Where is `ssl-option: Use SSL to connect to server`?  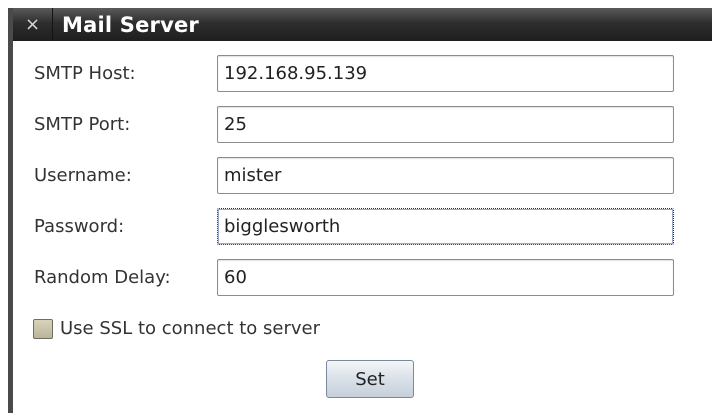
ssl-option: Use SSL to connect to server is located at coordinates (176, 328).